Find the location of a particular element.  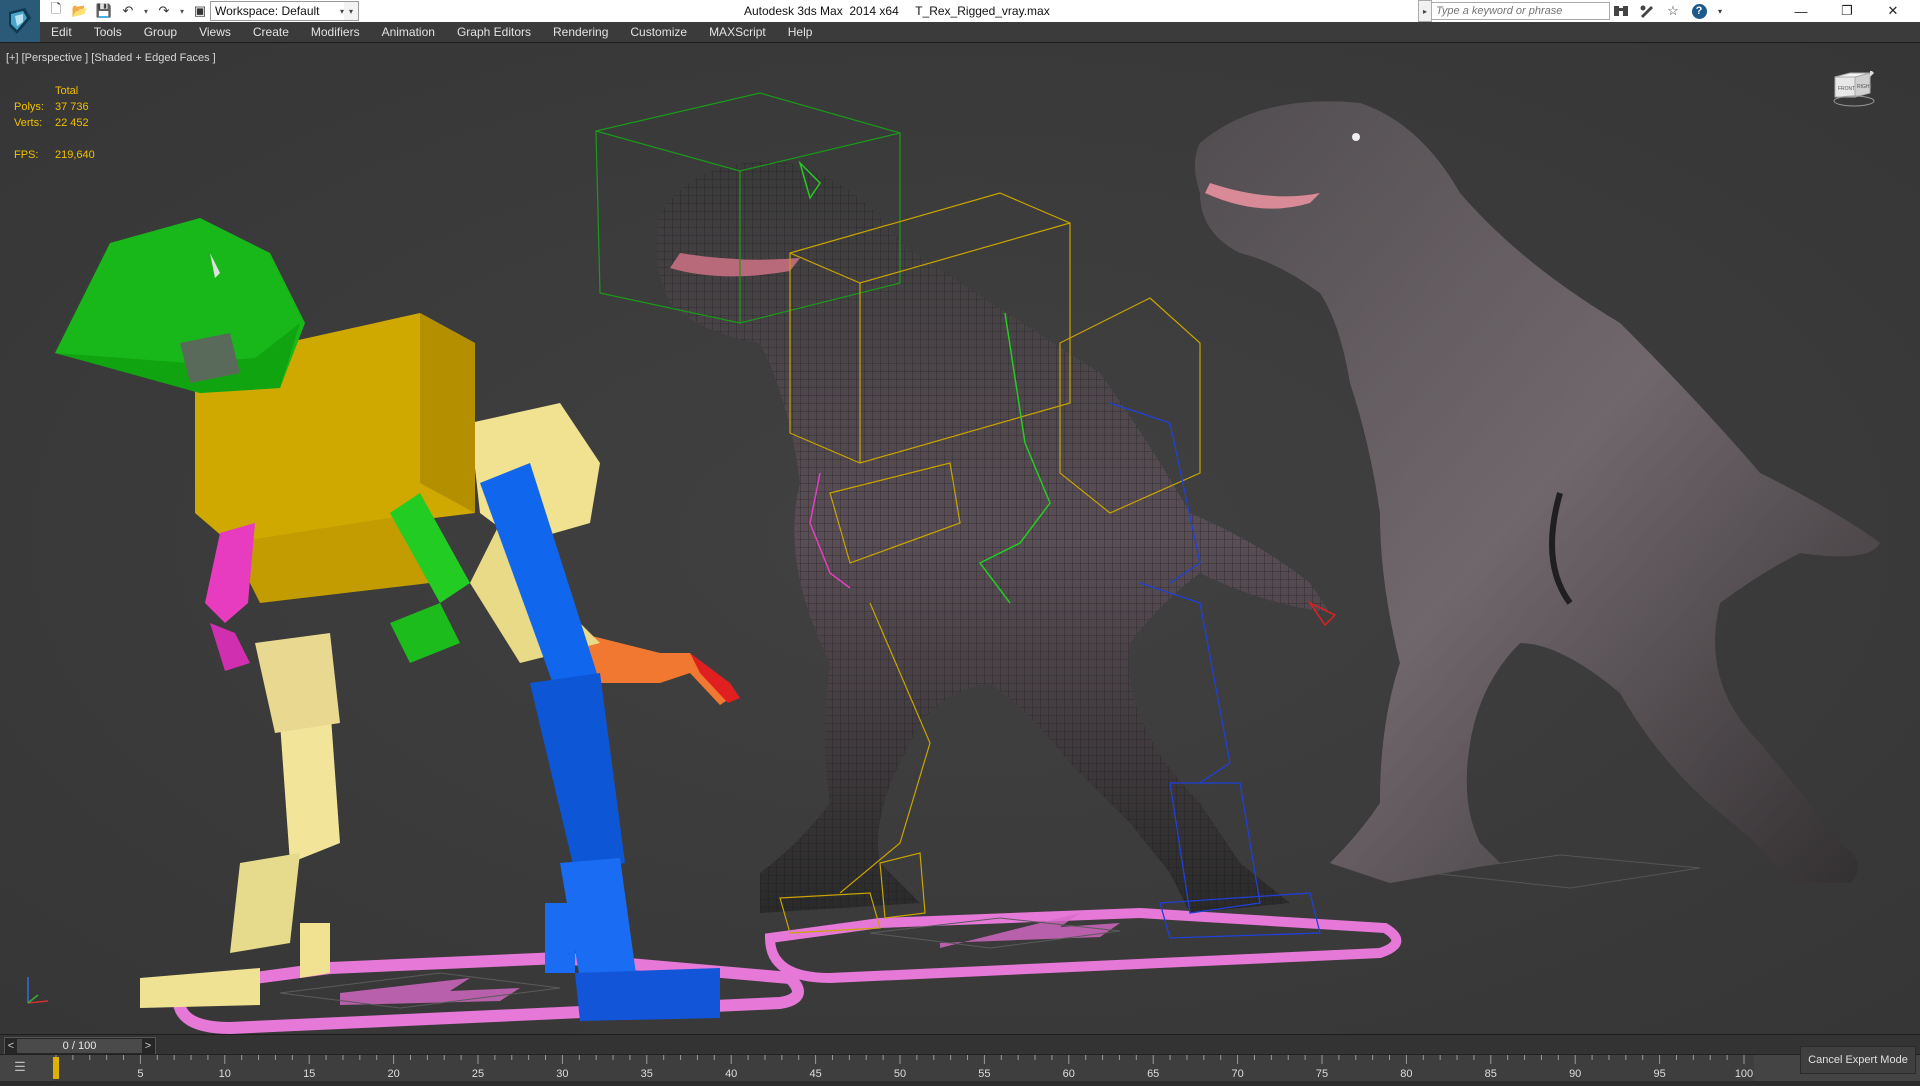

timeline-tick-label: 50 is located at coordinates (900, 1074).